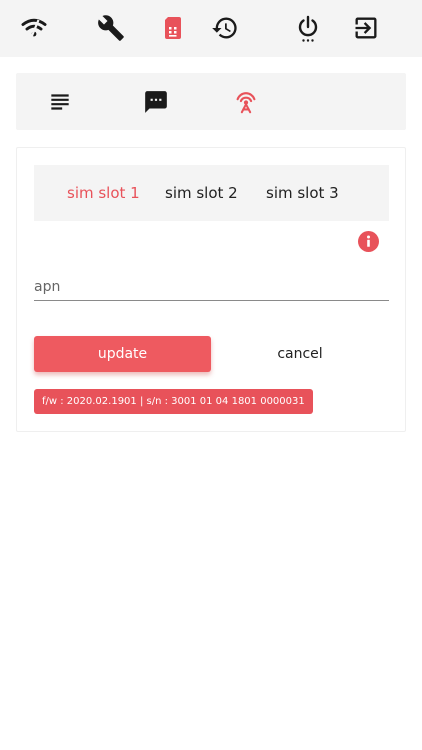 The image size is (422, 750). What do you see at coordinates (225, 28) in the screenshot?
I see `history-icon` at bounding box center [225, 28].